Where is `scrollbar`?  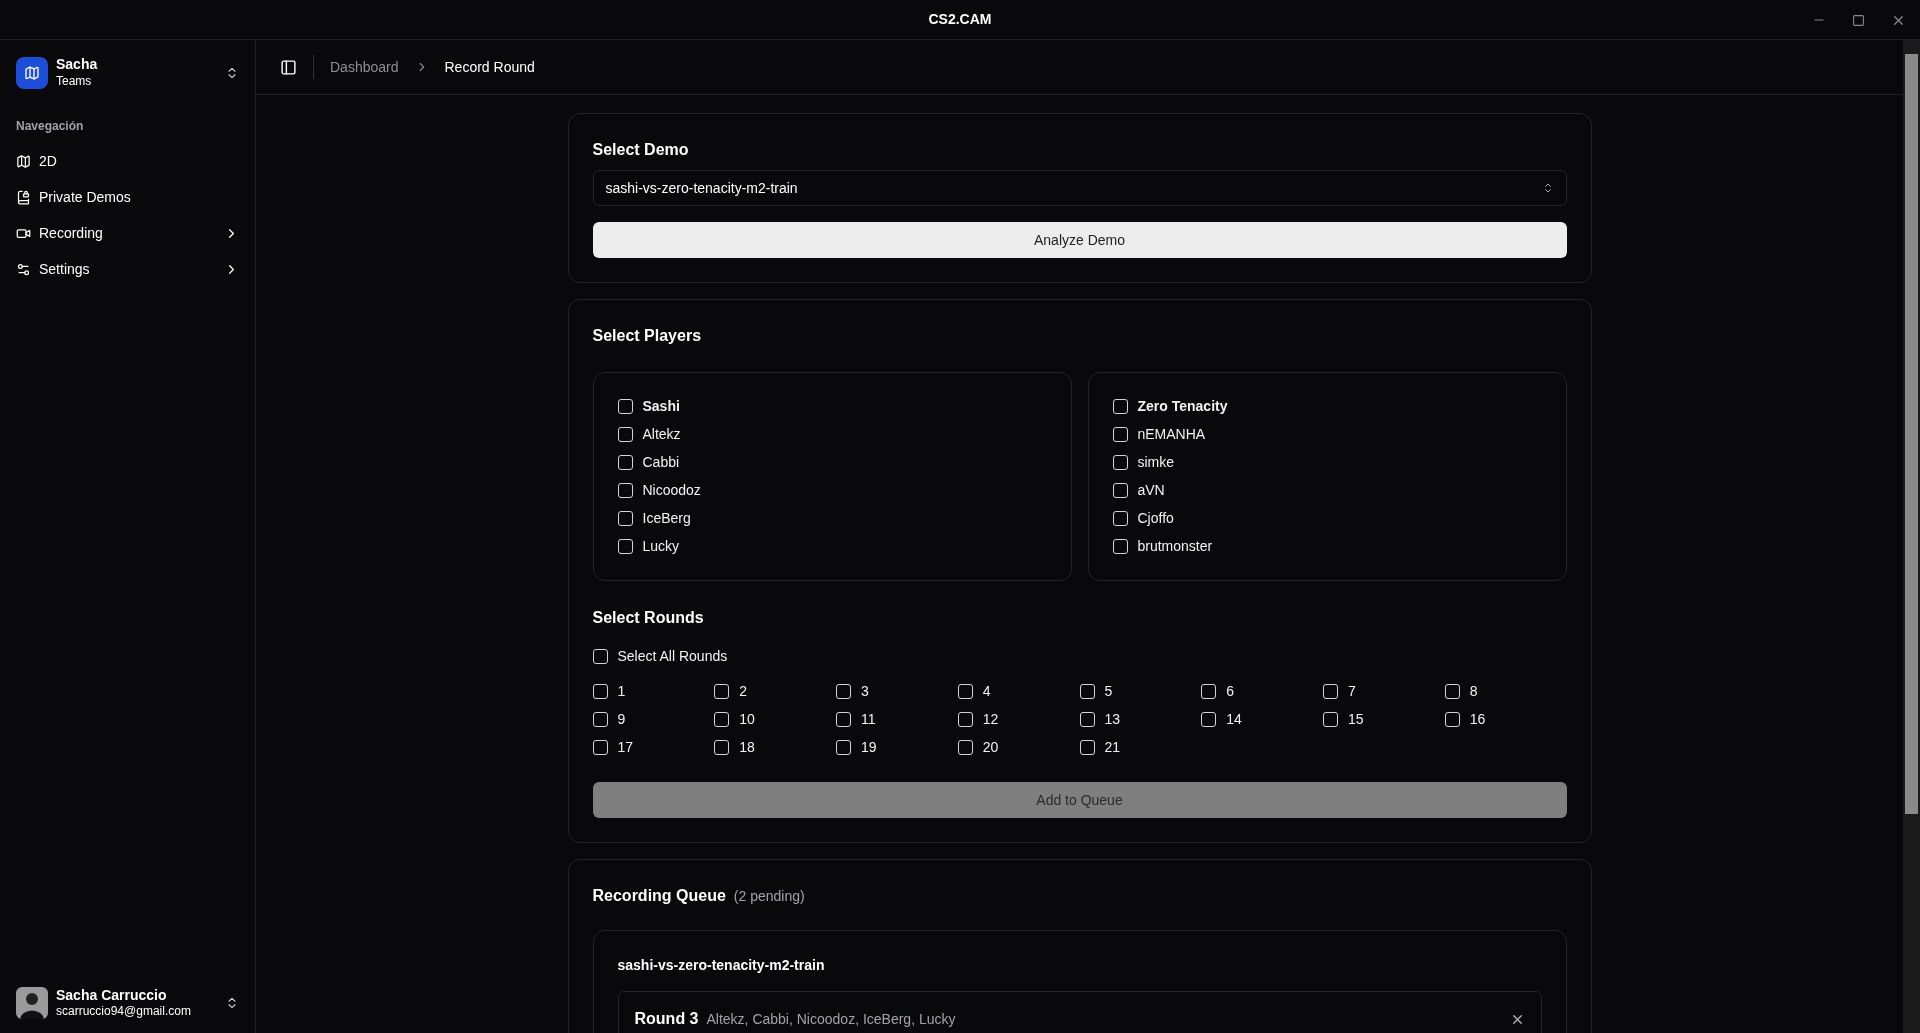
scrollbar is located at coordinates (1911, 536).